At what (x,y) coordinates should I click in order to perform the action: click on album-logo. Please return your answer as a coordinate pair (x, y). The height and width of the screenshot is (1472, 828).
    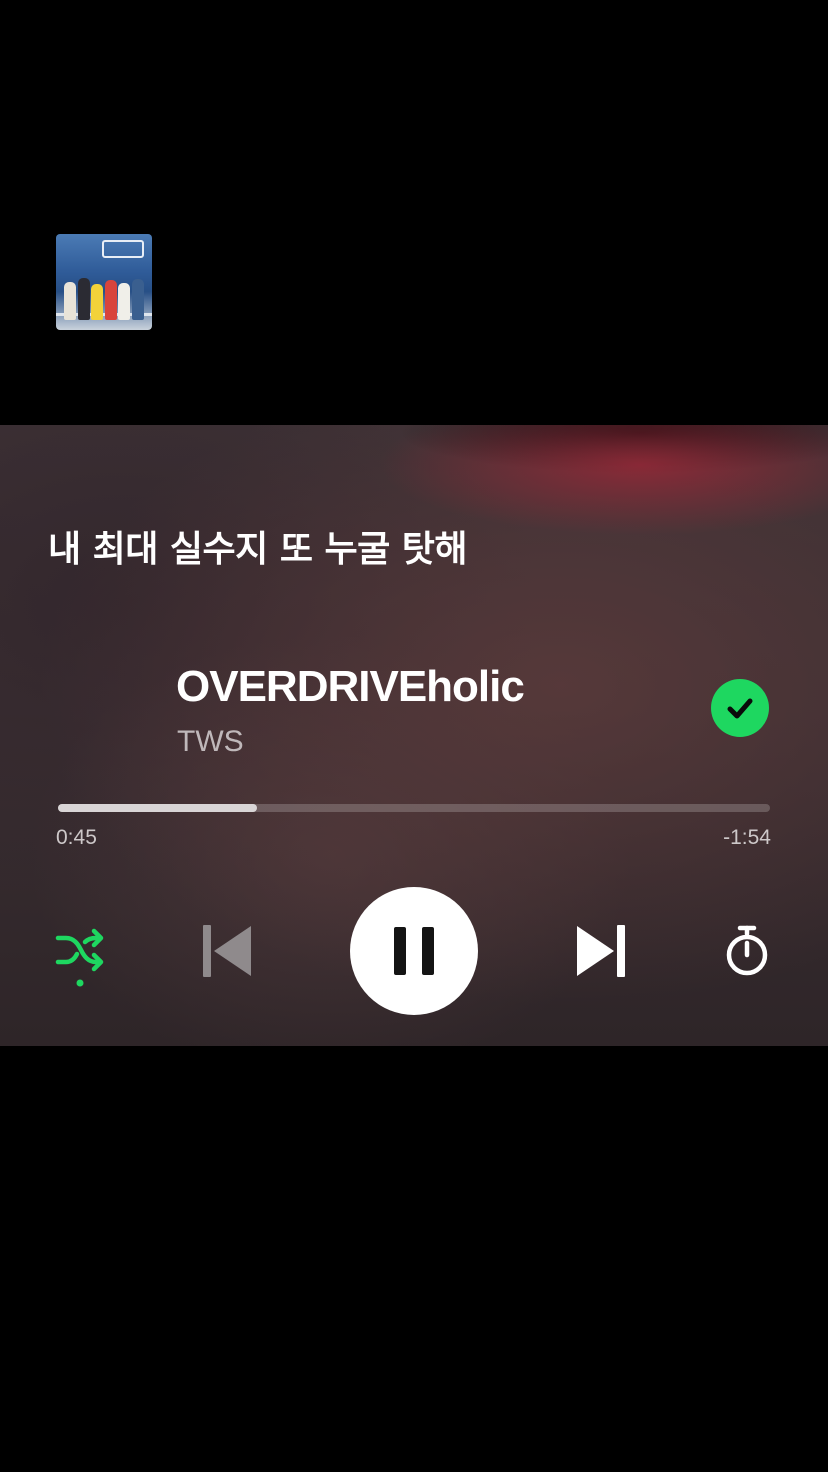
    Looking at the image, I should click on (123, 249).